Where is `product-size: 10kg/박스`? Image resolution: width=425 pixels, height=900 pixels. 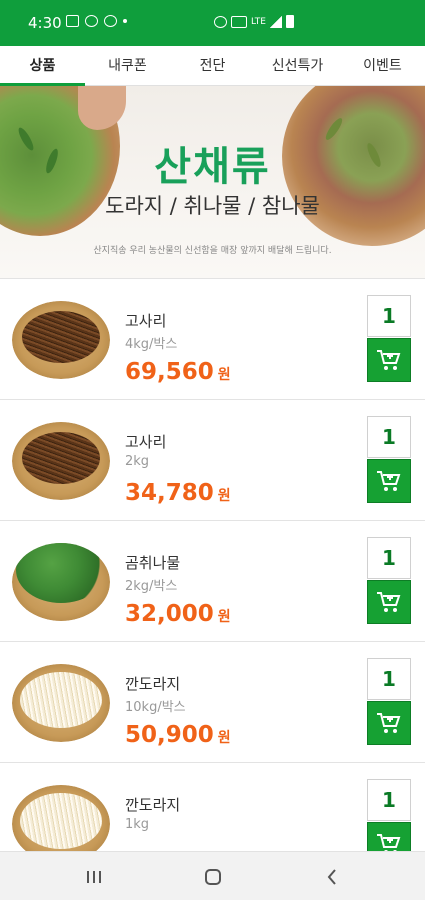 product-size: 10kg/박스 is located at coordinates (155, 707).